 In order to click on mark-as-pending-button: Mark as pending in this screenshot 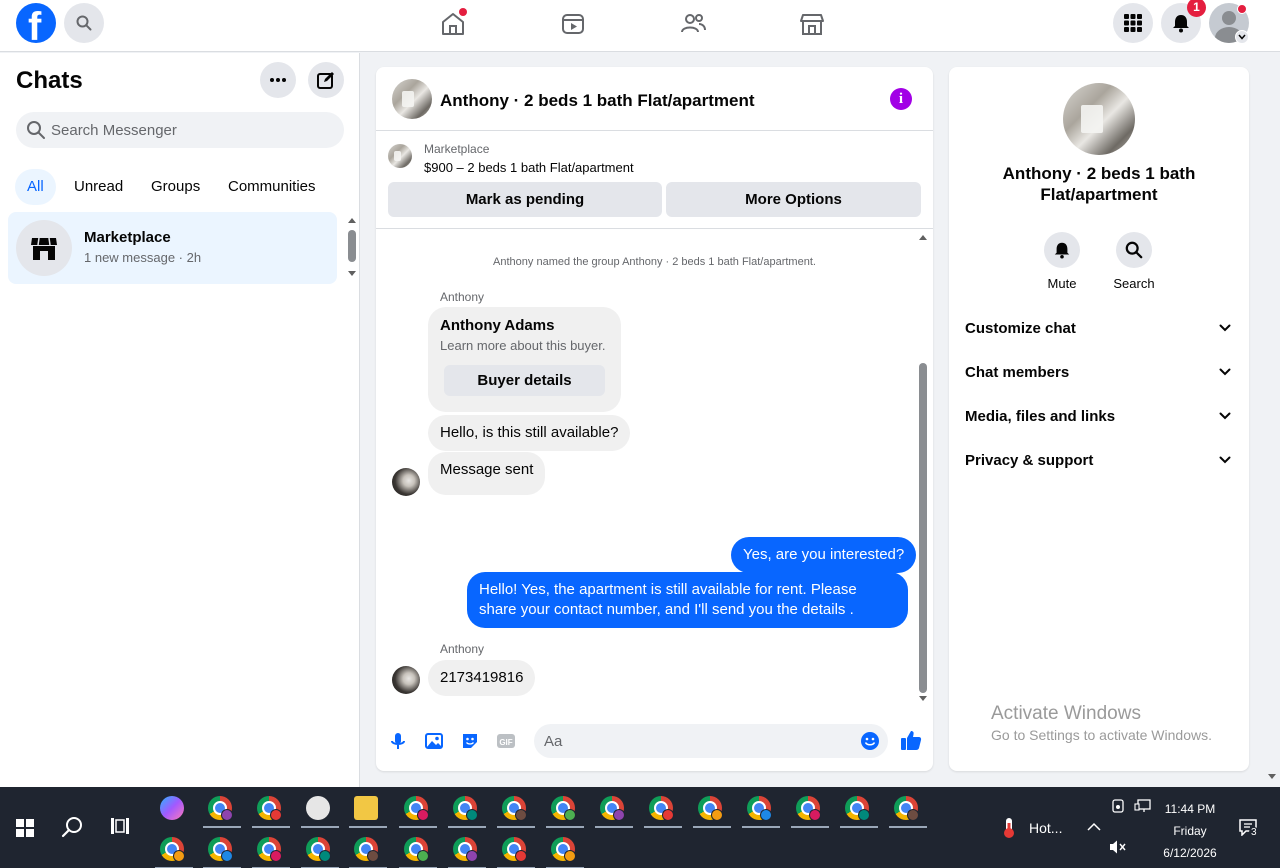, I will do `click(525, 199)`.